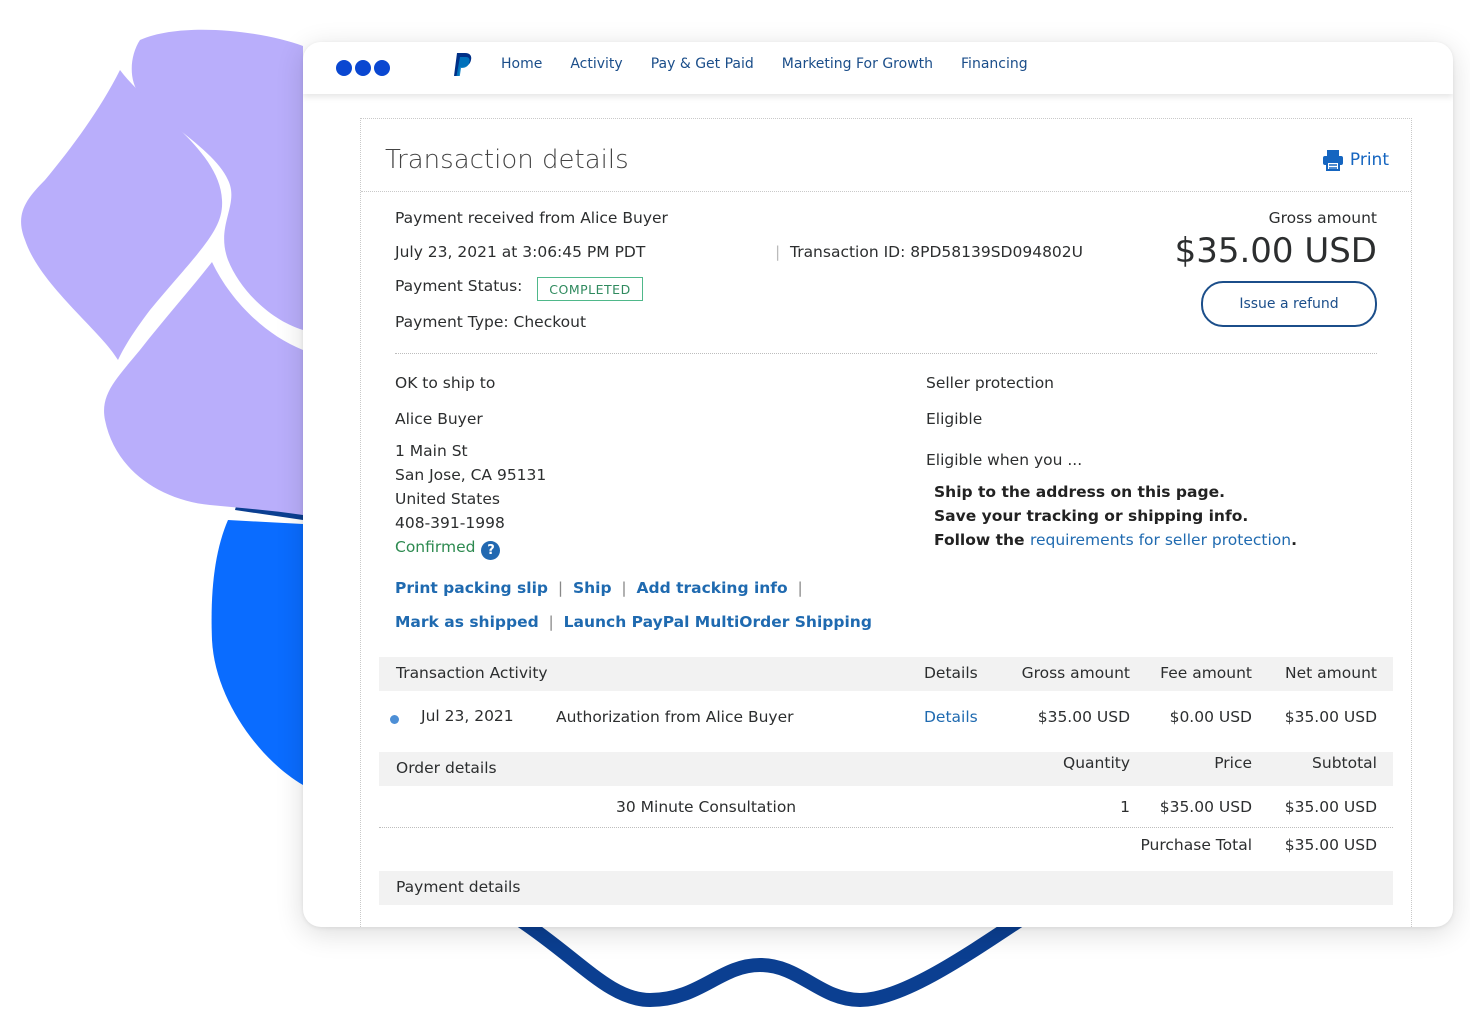  I want to click on order-item-quantity: 1, so click(1125, 807).